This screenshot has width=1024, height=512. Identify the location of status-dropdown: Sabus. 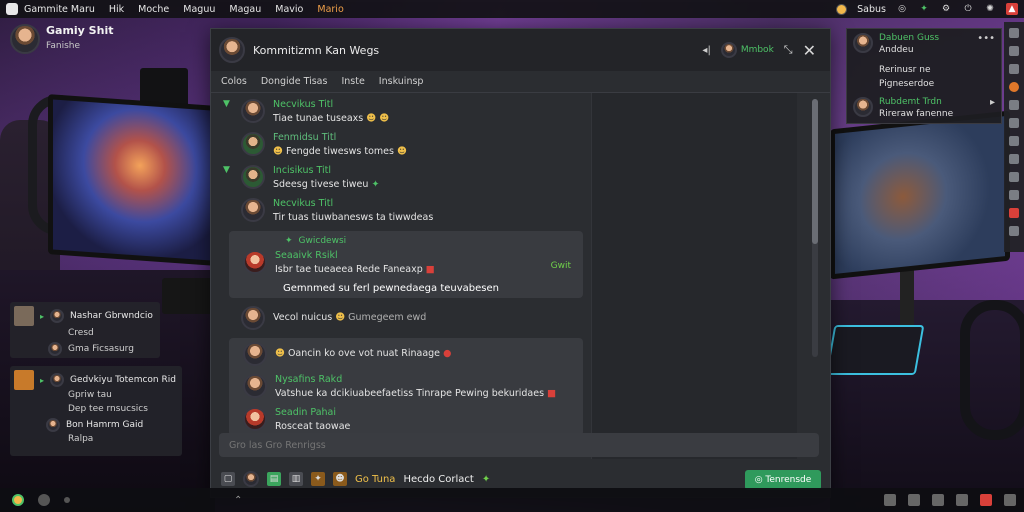
(871, 9).